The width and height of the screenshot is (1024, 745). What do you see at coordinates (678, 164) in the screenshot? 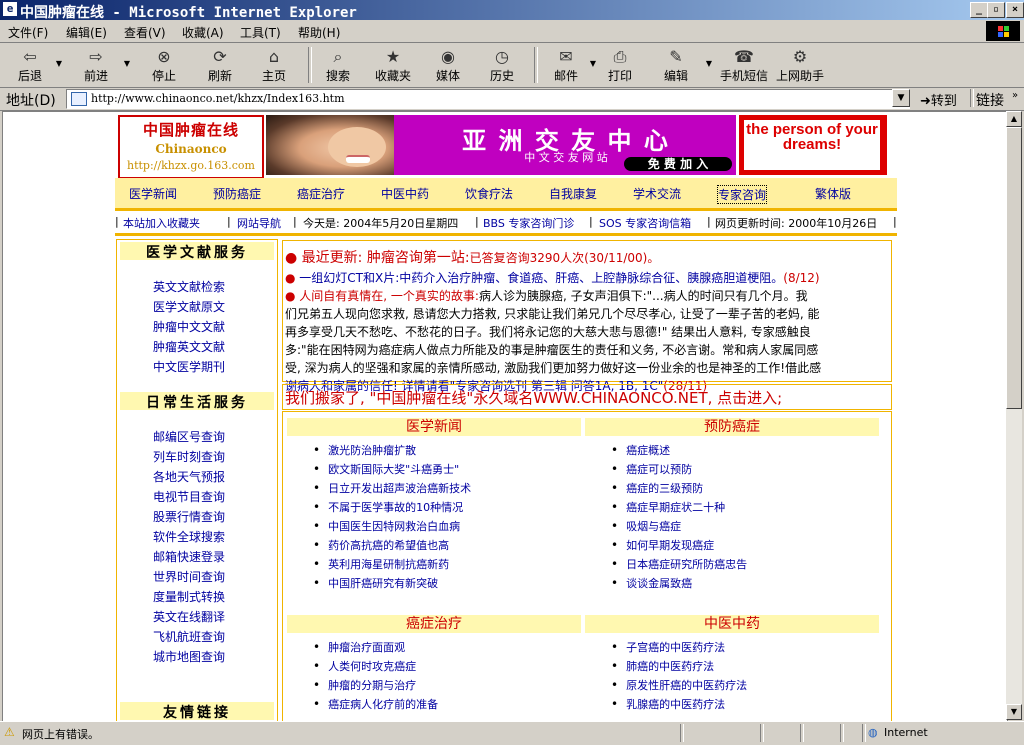
I see `join-button: 免 费 加 入` at bounding box center [678, 164].